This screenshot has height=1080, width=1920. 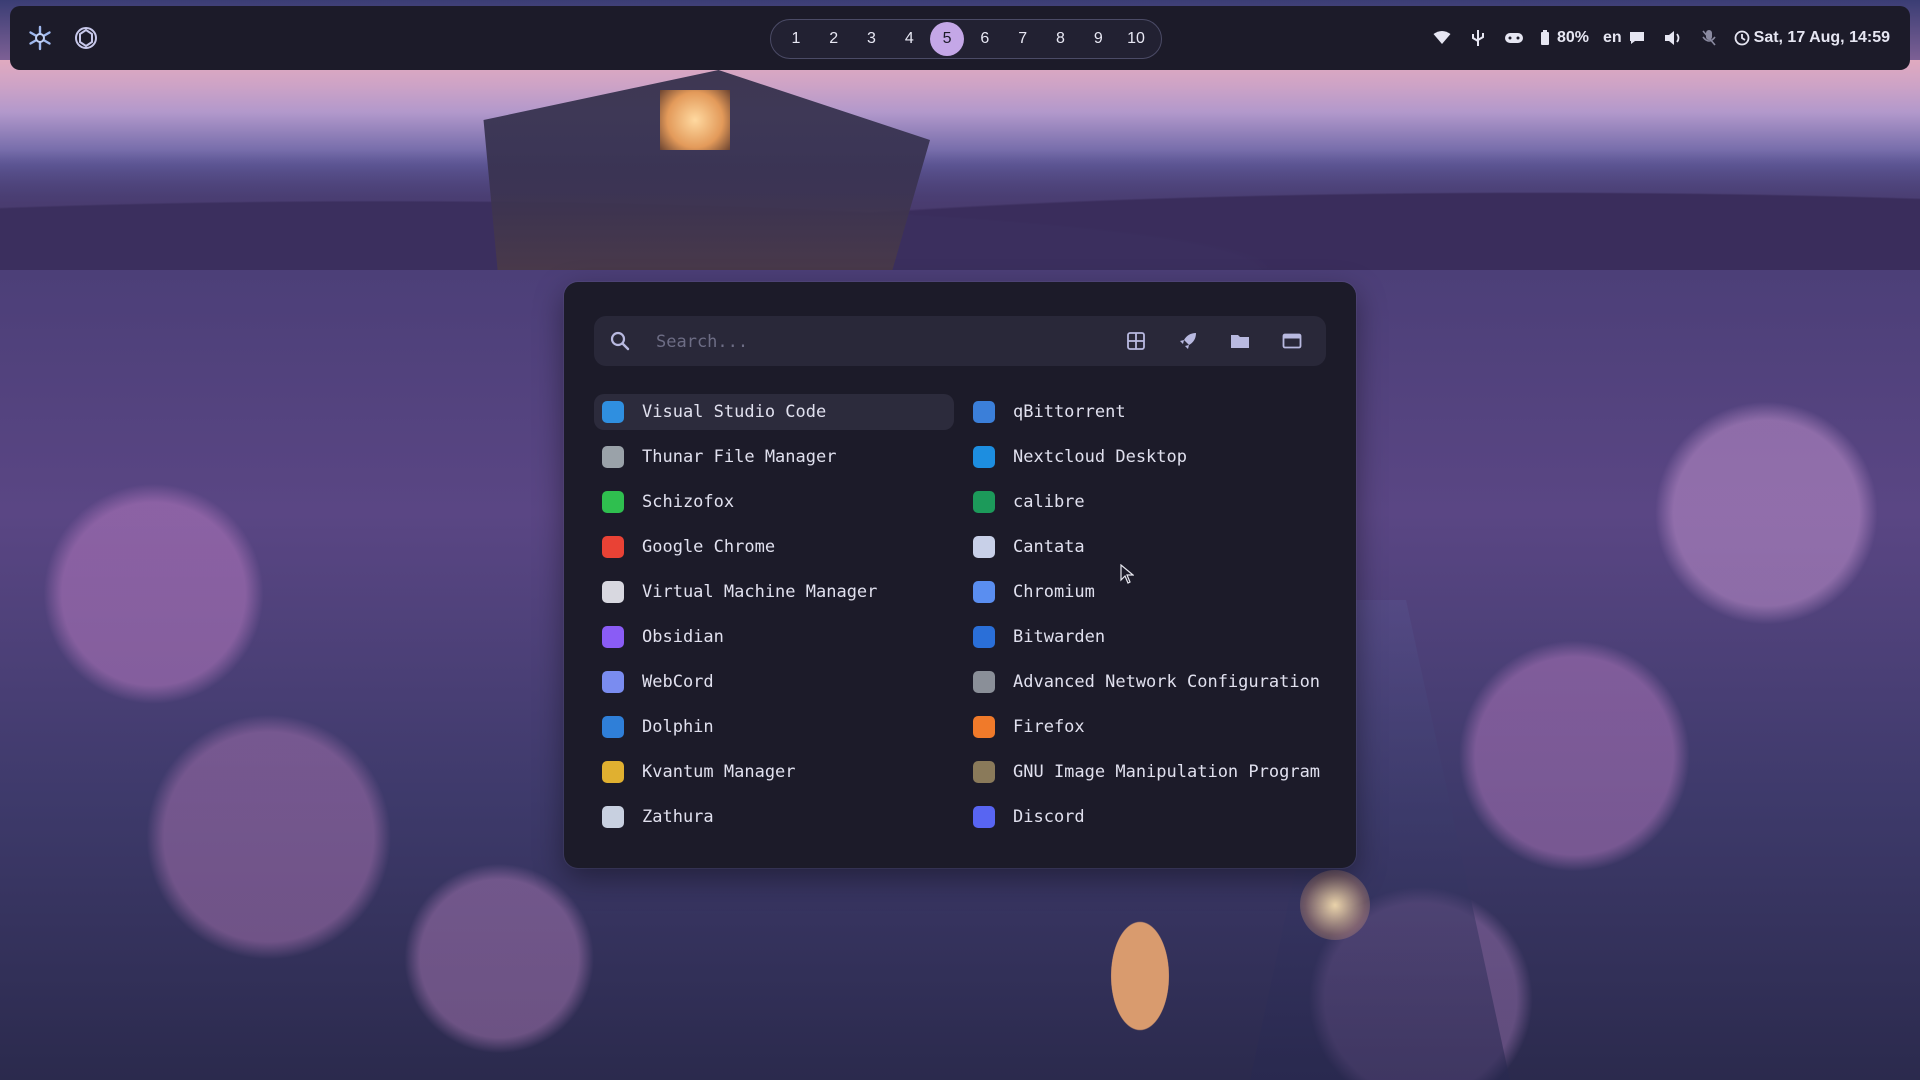 What do you see at coordinates (984, 457) in the screenshot?
I see `nextcloud-icon` at bounding box center [984, 457].